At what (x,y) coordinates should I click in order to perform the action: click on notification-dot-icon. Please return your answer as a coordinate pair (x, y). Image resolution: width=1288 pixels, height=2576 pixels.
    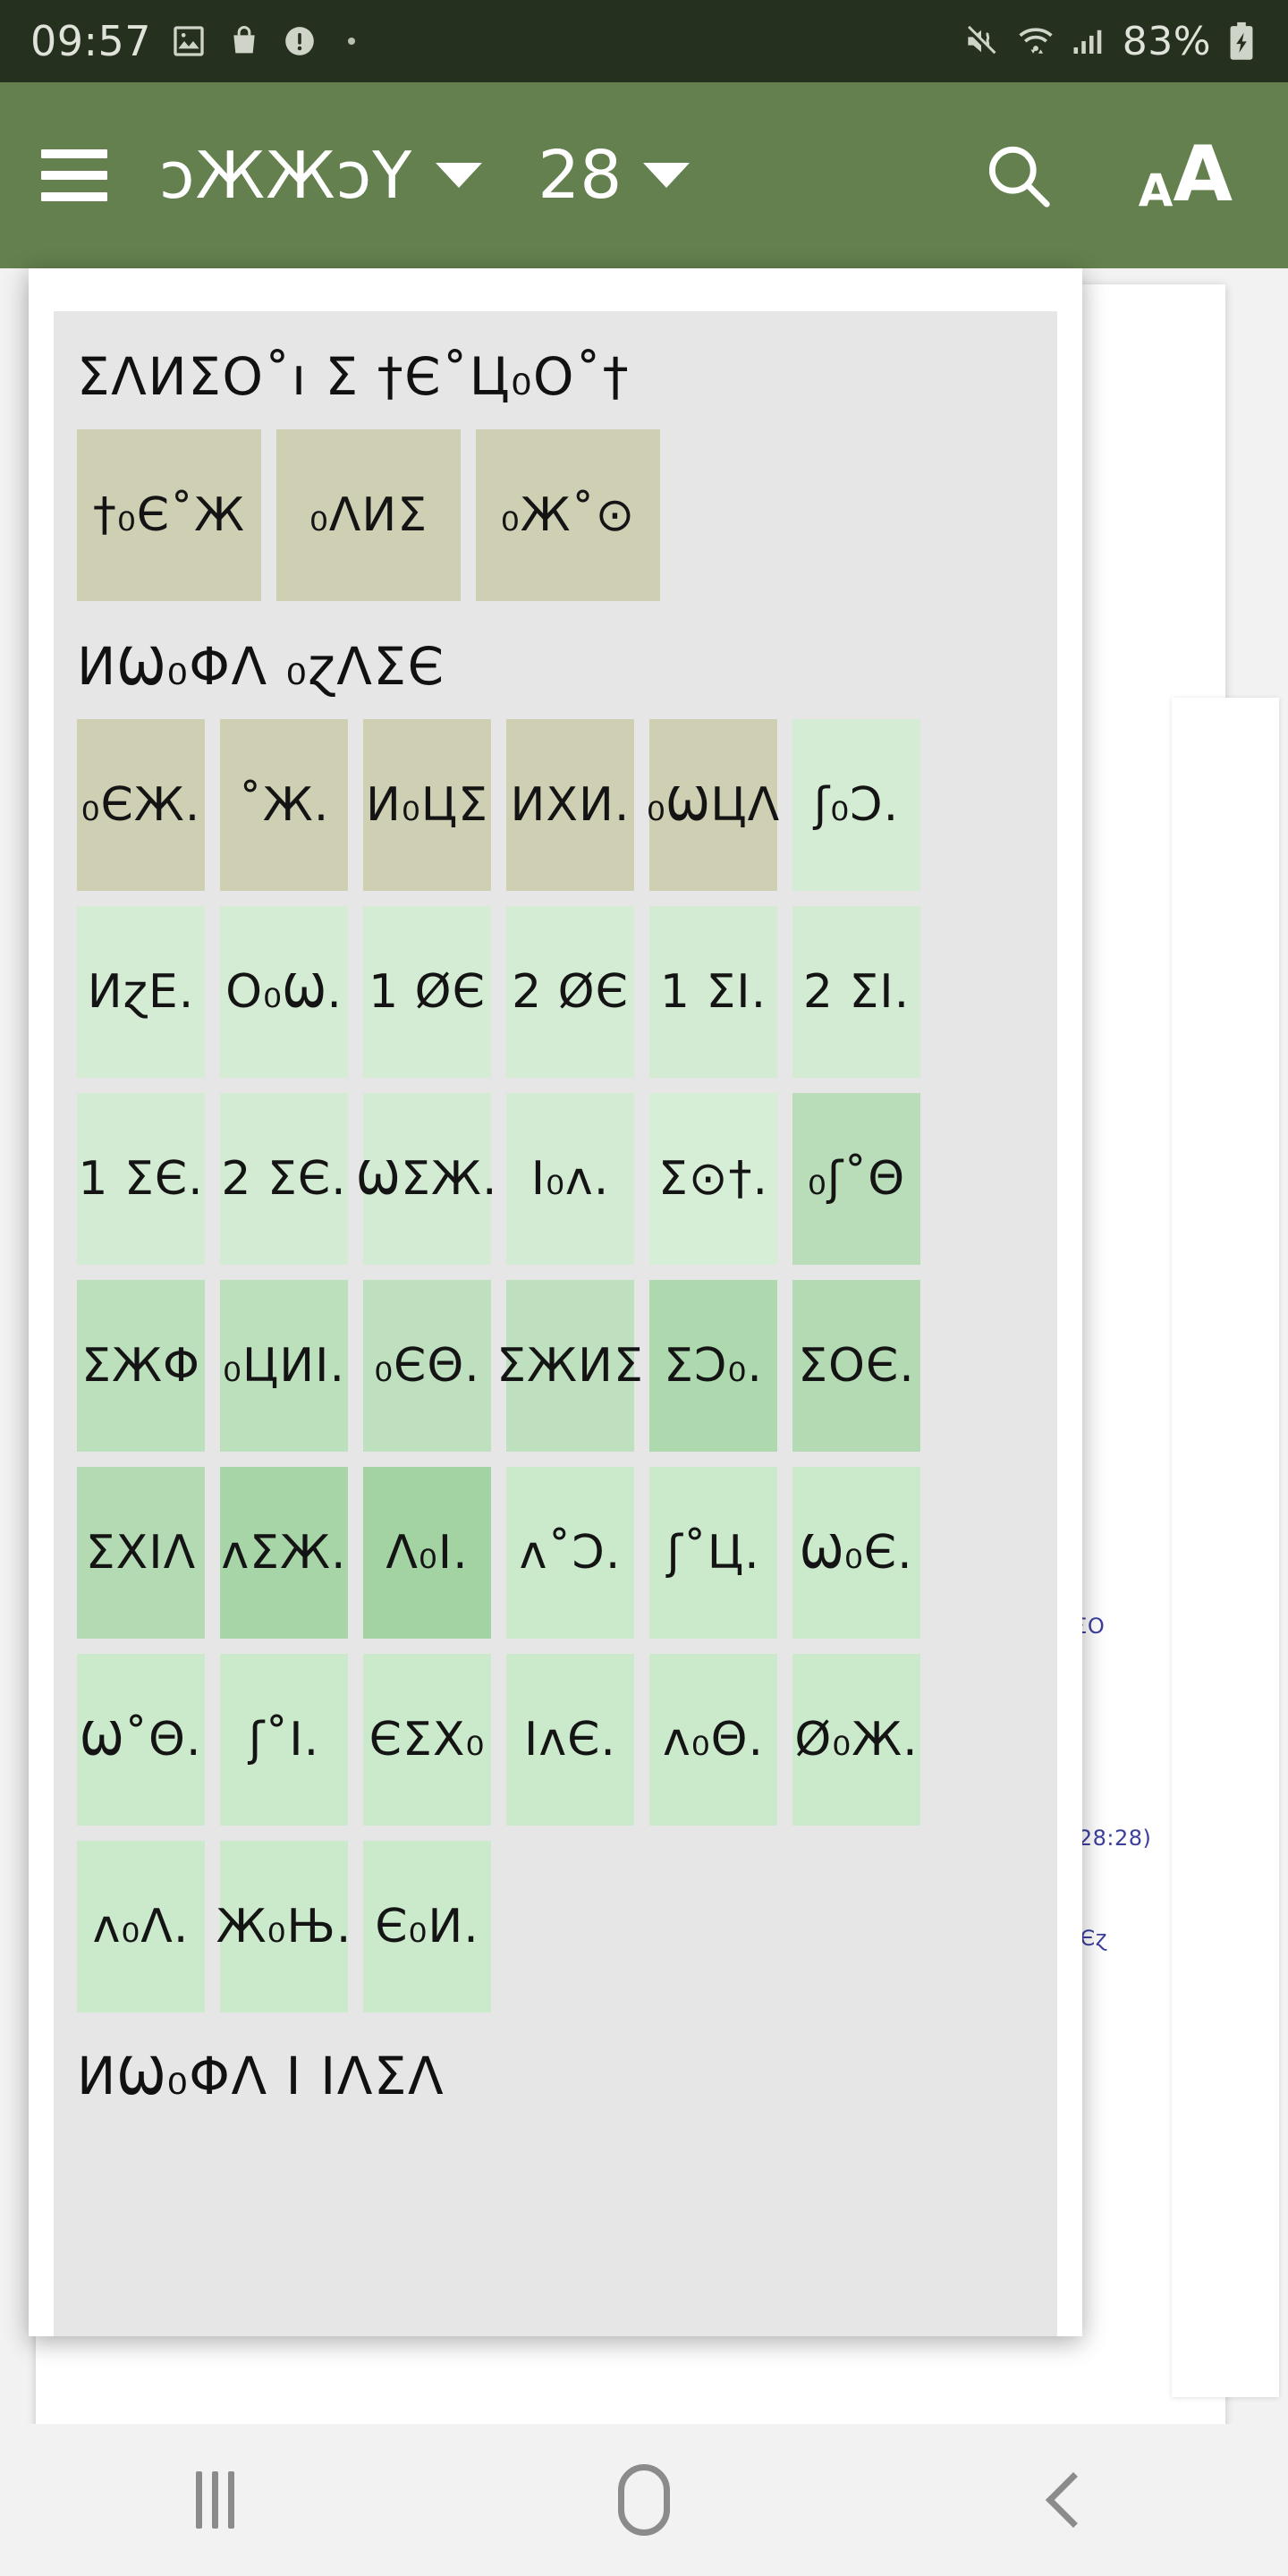
    Looking at the image, I should click on (352, 41).